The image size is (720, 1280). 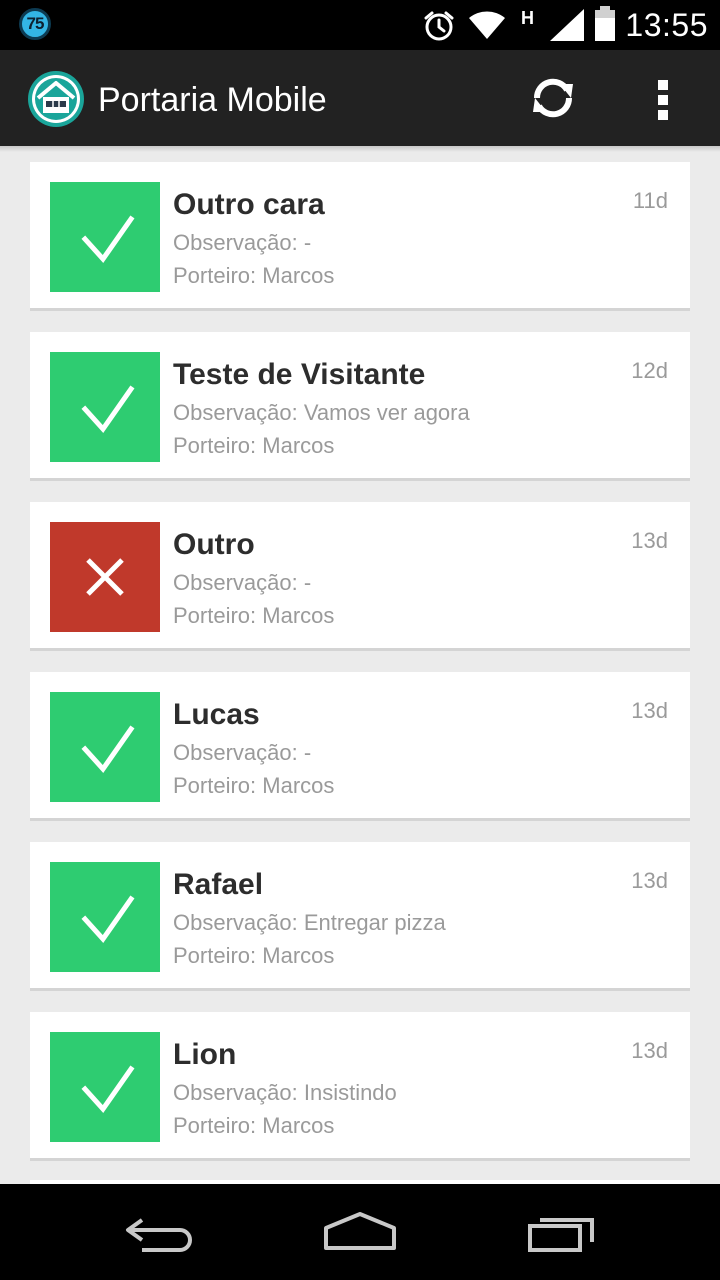 I want to click on visit-age: 11d, so click(x=650, y=200).